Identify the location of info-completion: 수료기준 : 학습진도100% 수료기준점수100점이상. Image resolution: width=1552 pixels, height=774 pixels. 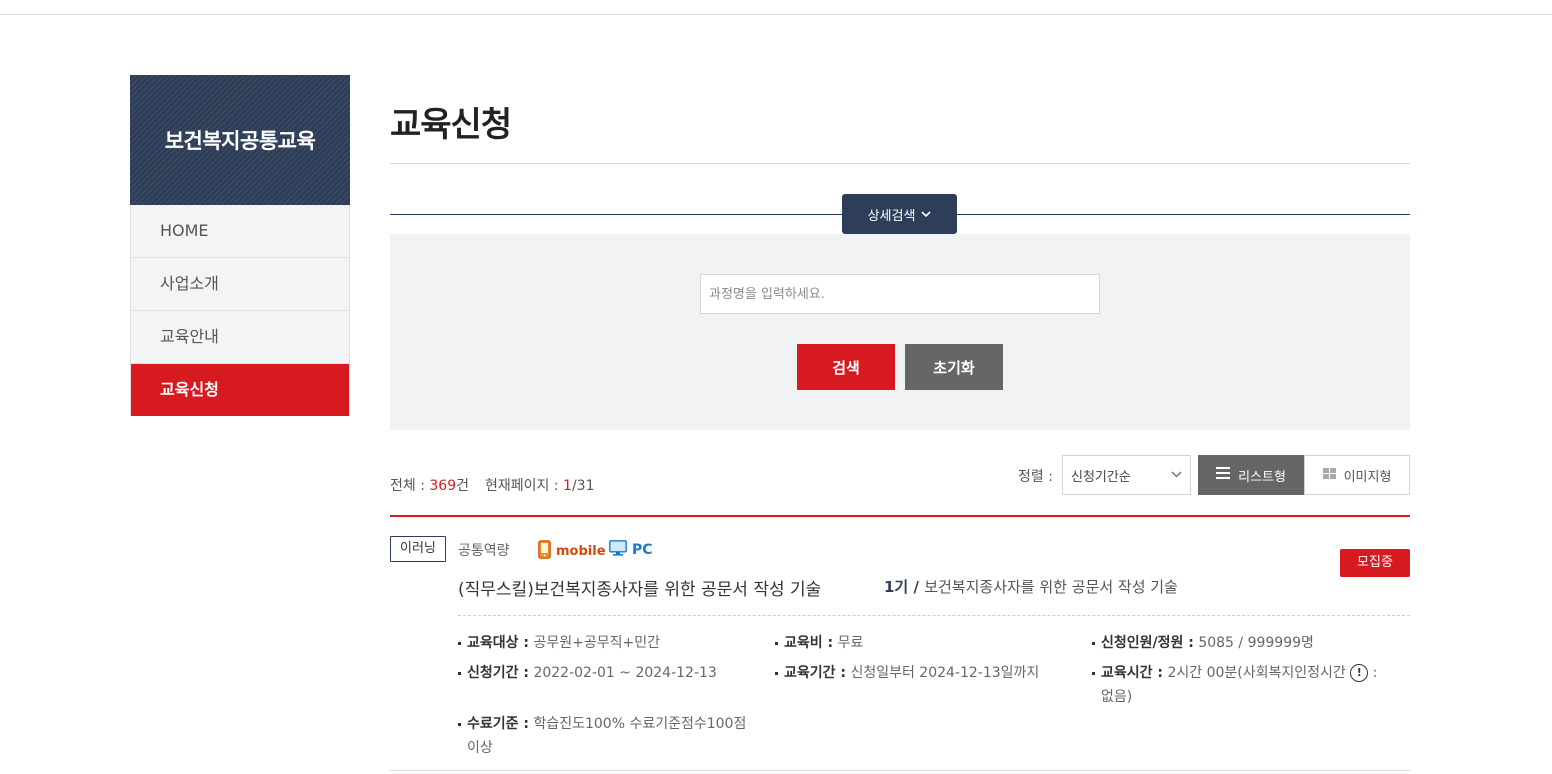
(612, 736).